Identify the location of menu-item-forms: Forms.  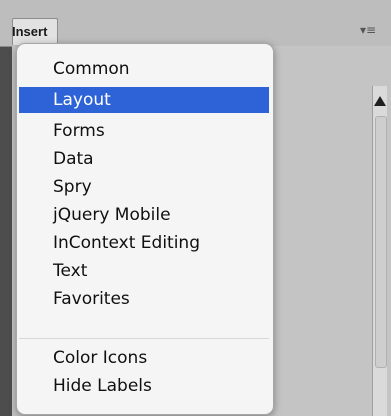
(144, 131).